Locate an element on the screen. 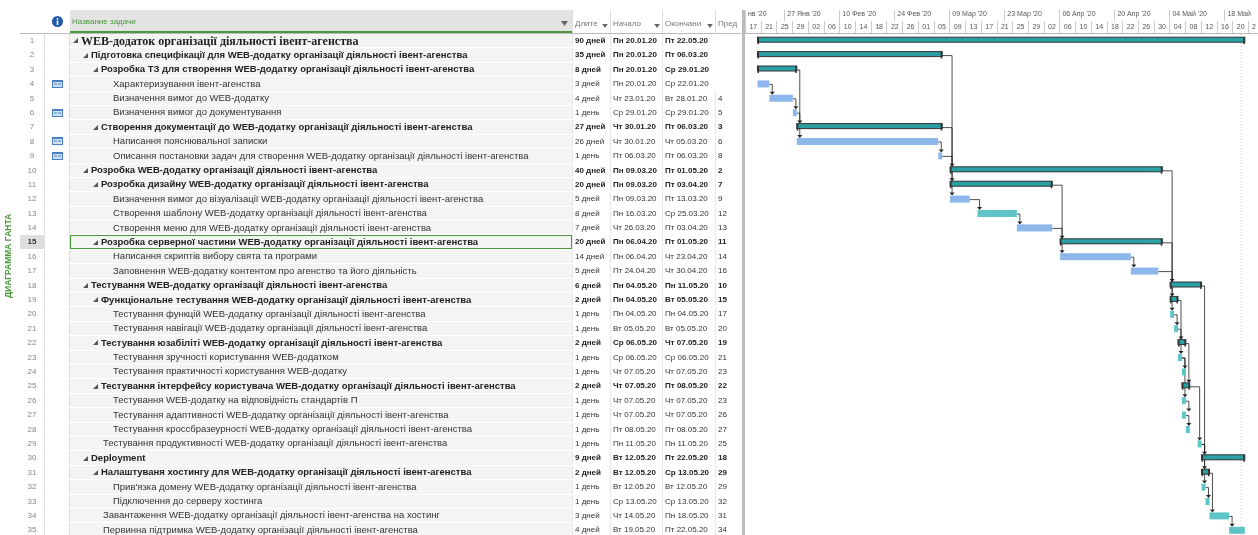 Image resolution: width=1258 pixels, height=535 pixels. row-number: 15 is located at coordinates (32, 242).